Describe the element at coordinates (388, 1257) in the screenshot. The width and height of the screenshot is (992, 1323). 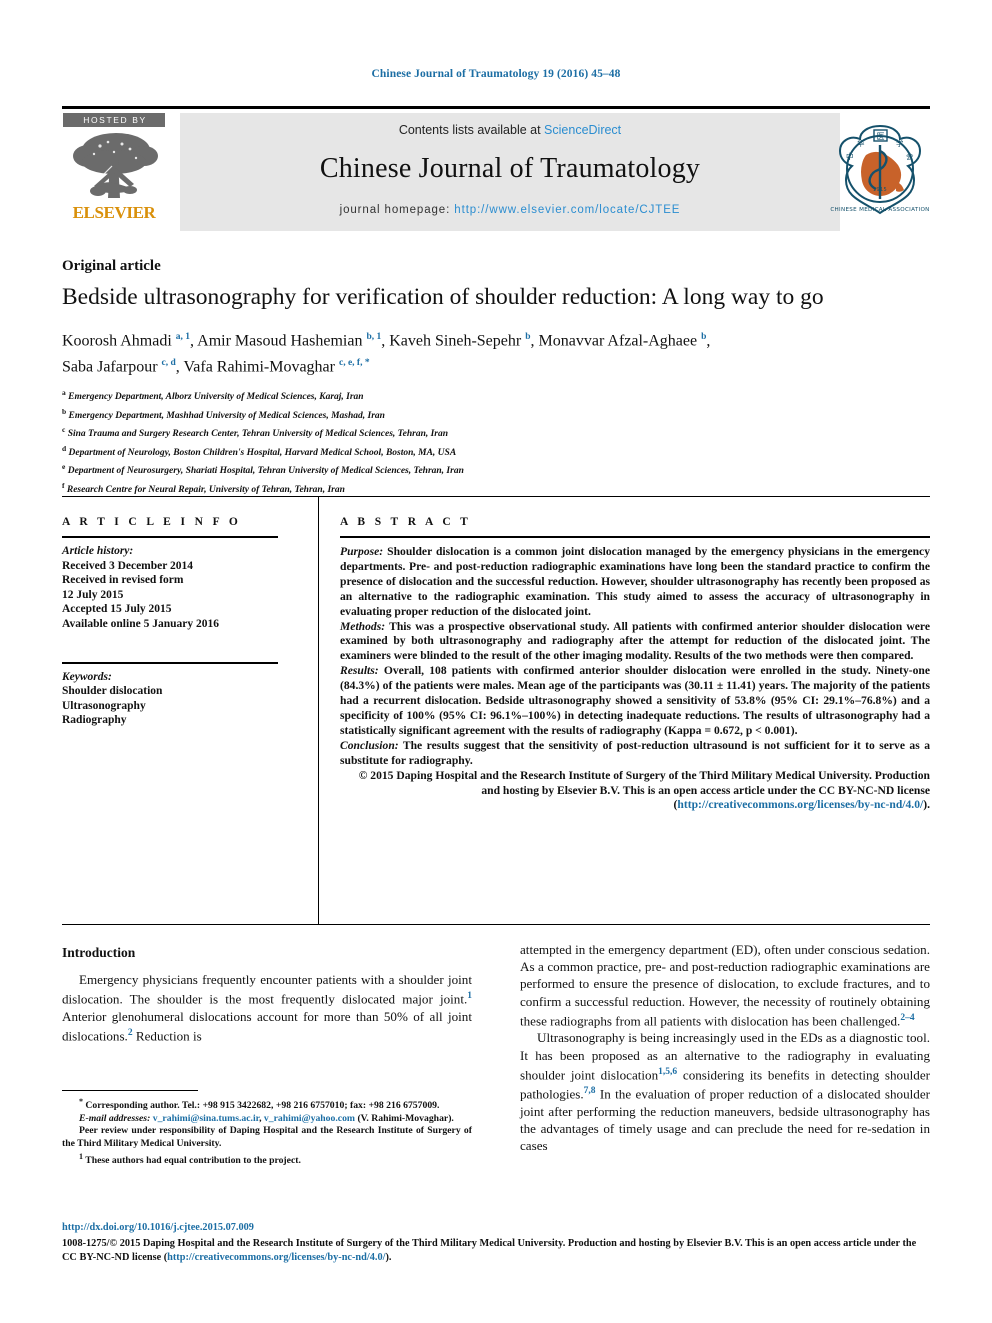
I see `bottom-copyright-tail: ).` at that location.